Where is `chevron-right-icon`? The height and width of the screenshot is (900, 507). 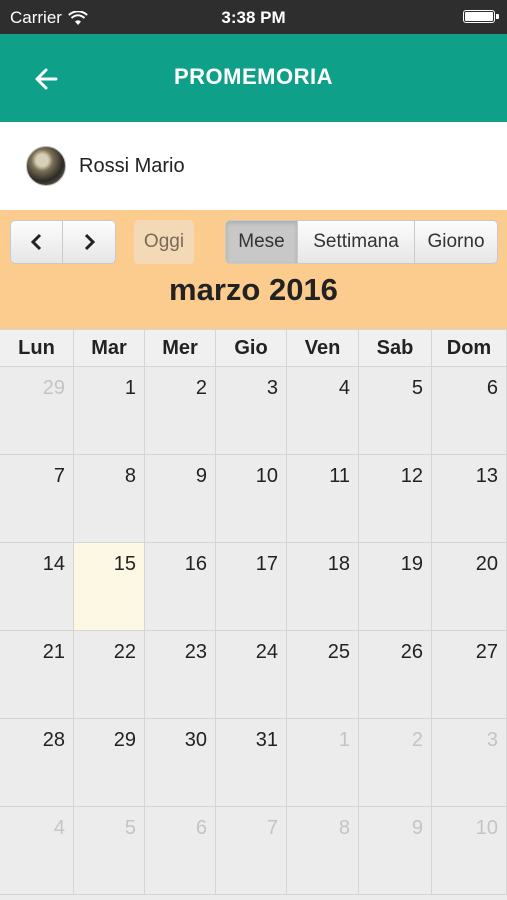 chevron-right-icon is located at coordinates (90, 242).